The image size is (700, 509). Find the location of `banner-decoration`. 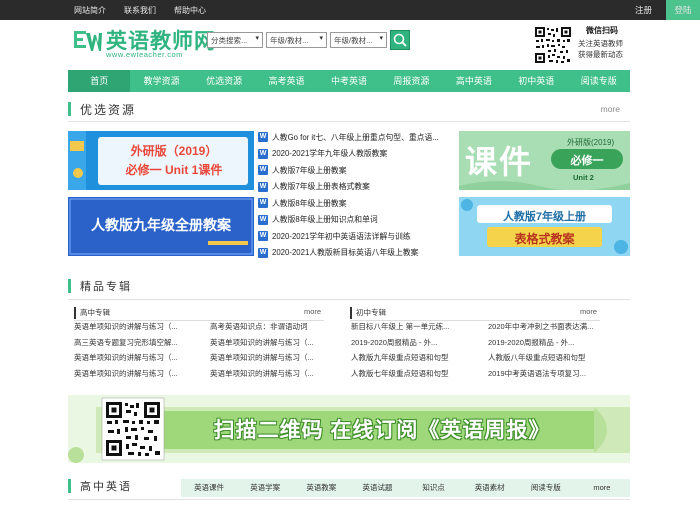

banner-decoration is located at coordinates (544, 226).